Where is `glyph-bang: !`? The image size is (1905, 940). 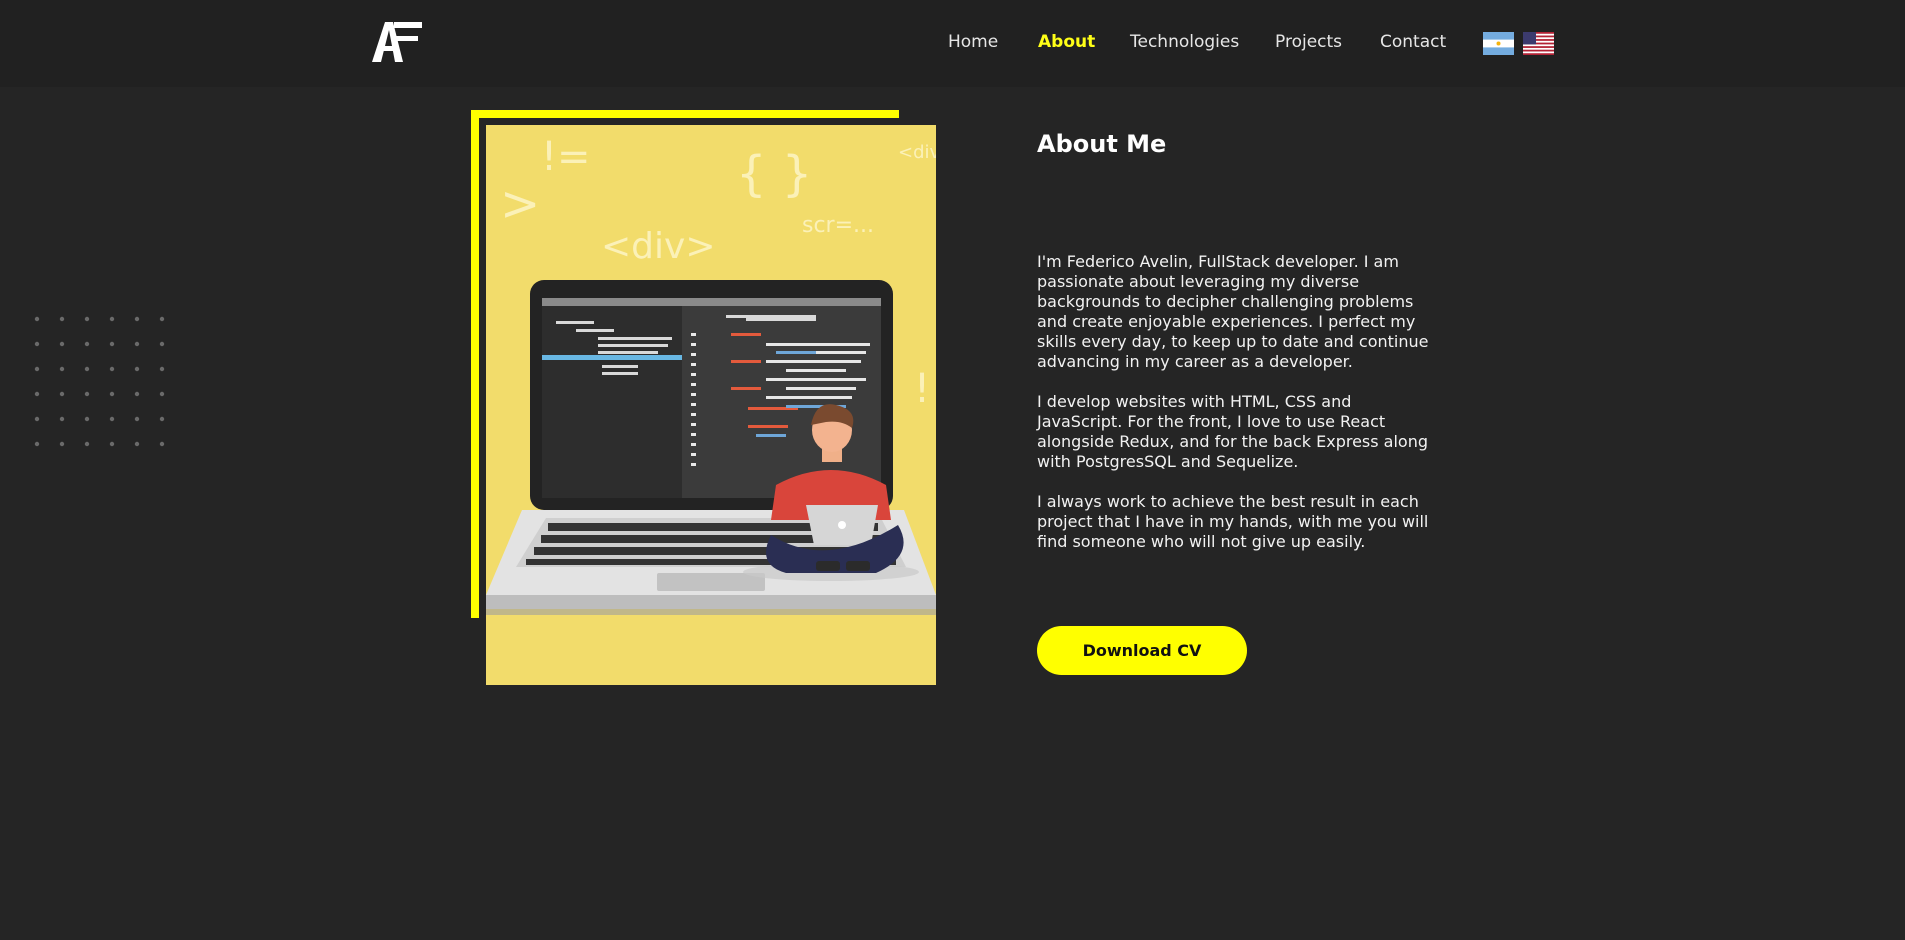 glyph-bang: ! is located at coordinates (922, 389).